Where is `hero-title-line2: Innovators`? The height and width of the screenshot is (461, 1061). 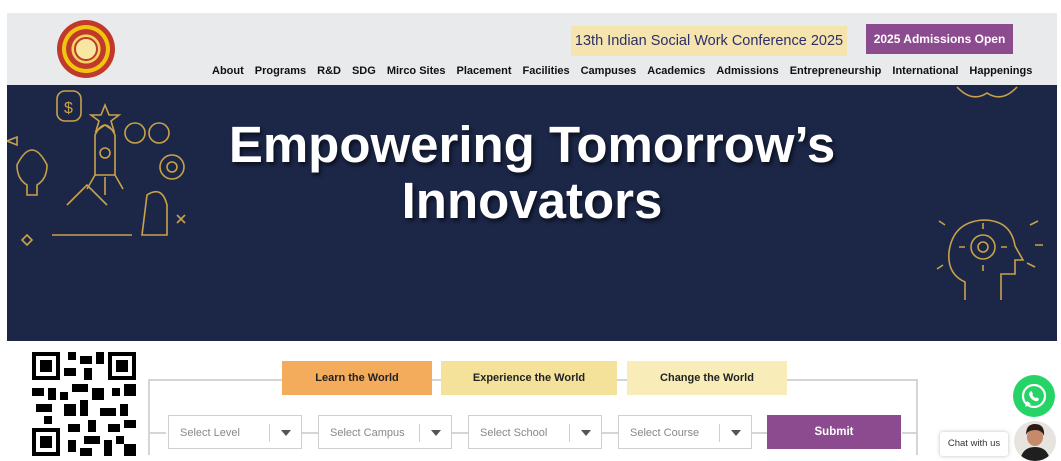 hero-title-line2: Innovators is located at coordinates (532, 200).